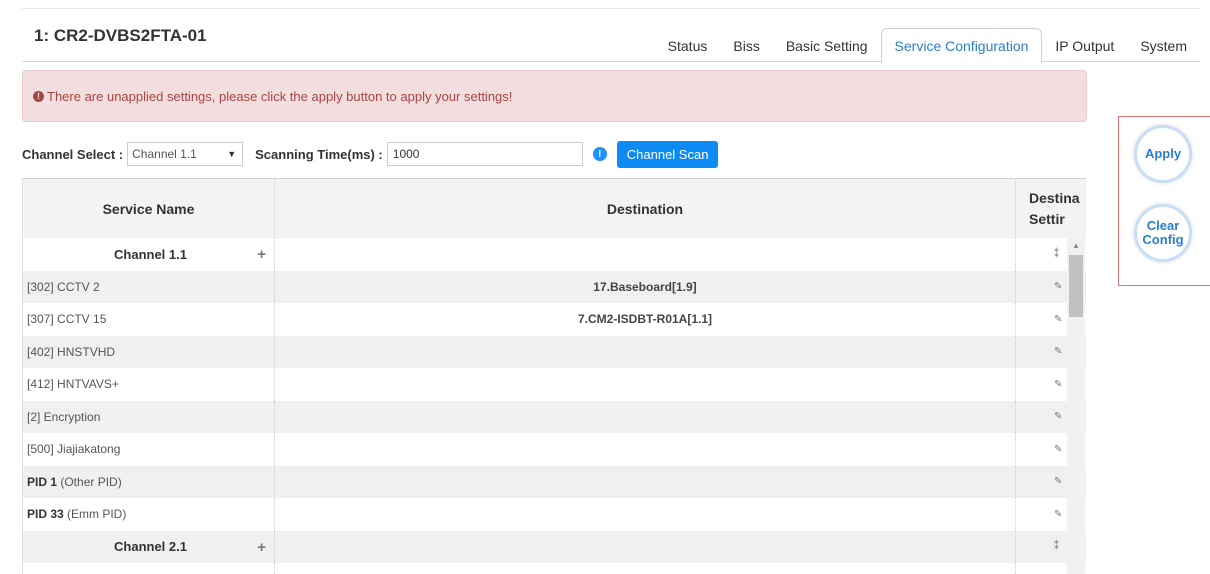 This screenshot has width=1210, height=574. Describe the element at coordinates (73, 154) in the screenshot. I see `channel-select-label: Channel Select :` at that location.